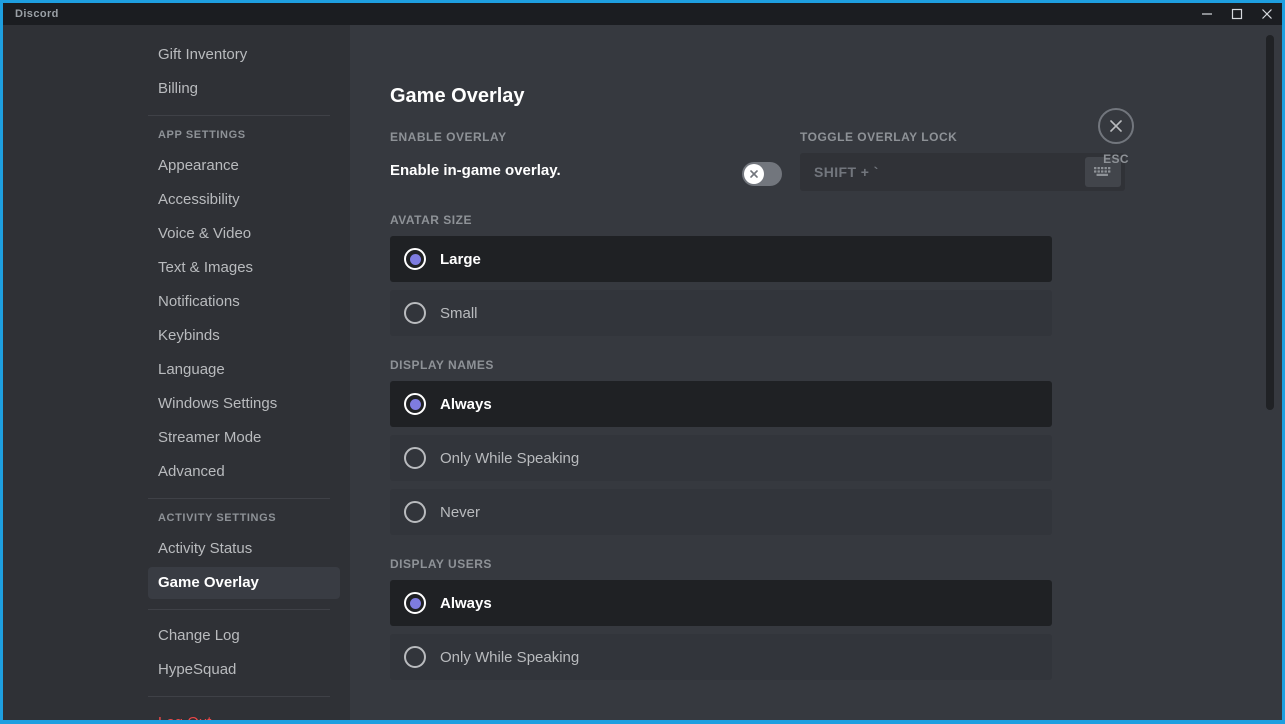 The image size is (1285, 724). What do you see at coordinates (441, 564) in the screenshot?
I see `radio-group-label: DISPLAY USERS` at bounding box center [441, 564].